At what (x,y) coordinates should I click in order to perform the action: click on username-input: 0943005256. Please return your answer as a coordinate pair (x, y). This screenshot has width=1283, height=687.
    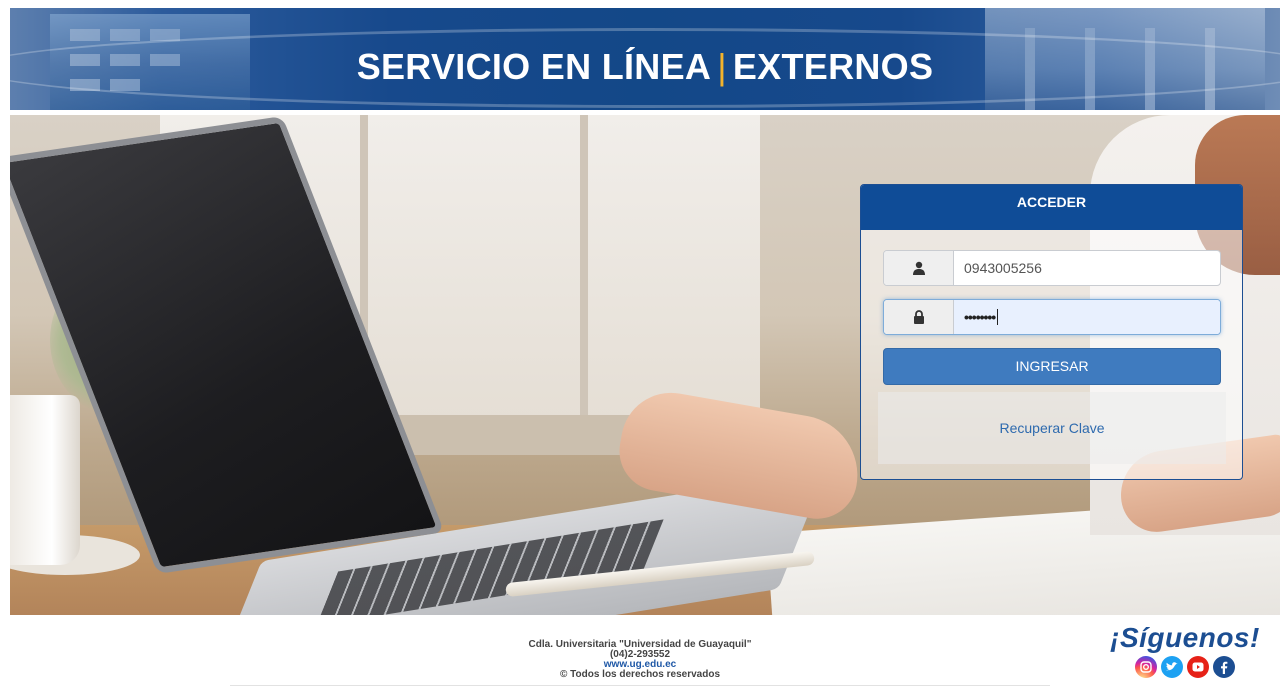
    Looking at the image, I should click on (1087, 268).